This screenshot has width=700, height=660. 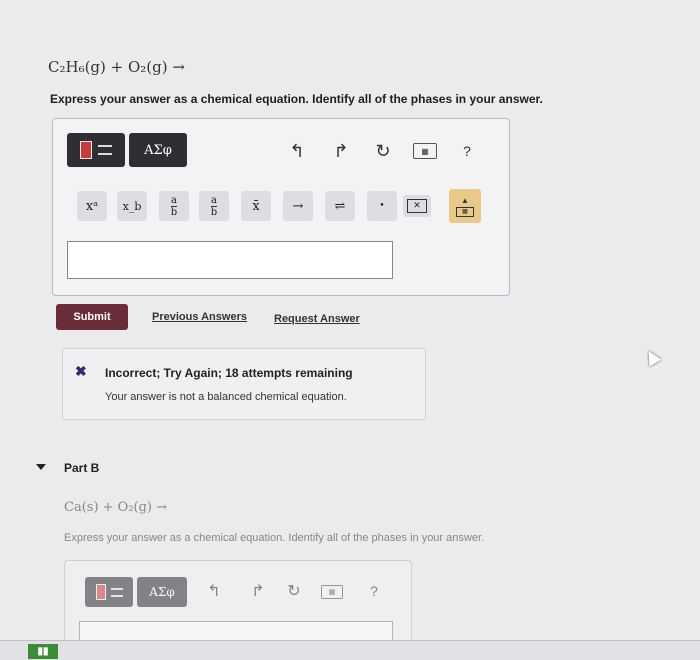 I want to click on fraction-template-button: a b, so click(x=174, y=206).